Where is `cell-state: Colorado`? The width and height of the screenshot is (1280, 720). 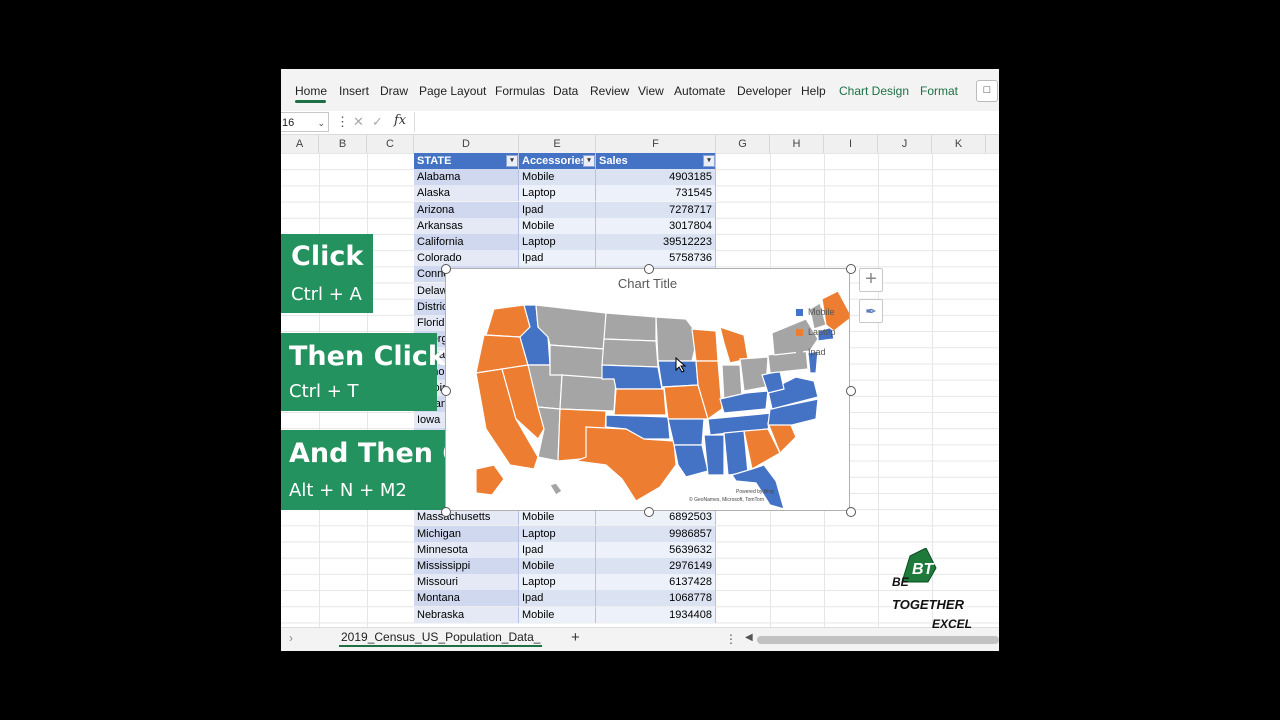
cell-state: Colorado is located at coordinates (466, 258).